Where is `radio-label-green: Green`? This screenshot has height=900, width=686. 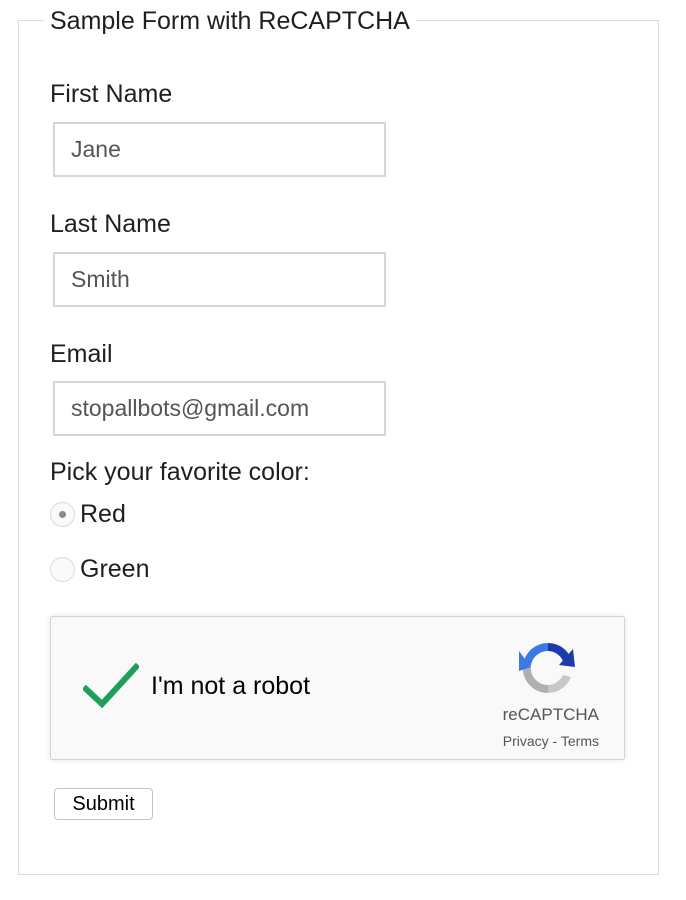
radio-label-green: Green is located at coordinates (114, 569).